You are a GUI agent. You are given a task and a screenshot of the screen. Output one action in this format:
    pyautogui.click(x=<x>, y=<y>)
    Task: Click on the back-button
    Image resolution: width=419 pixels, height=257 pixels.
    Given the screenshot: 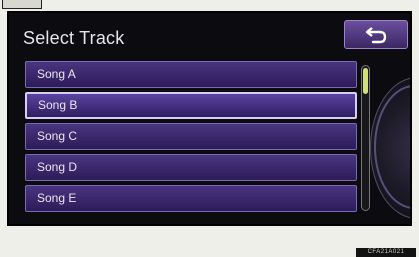 What is the action you would take?
    pyautogui.click(x=376, y=34)
    